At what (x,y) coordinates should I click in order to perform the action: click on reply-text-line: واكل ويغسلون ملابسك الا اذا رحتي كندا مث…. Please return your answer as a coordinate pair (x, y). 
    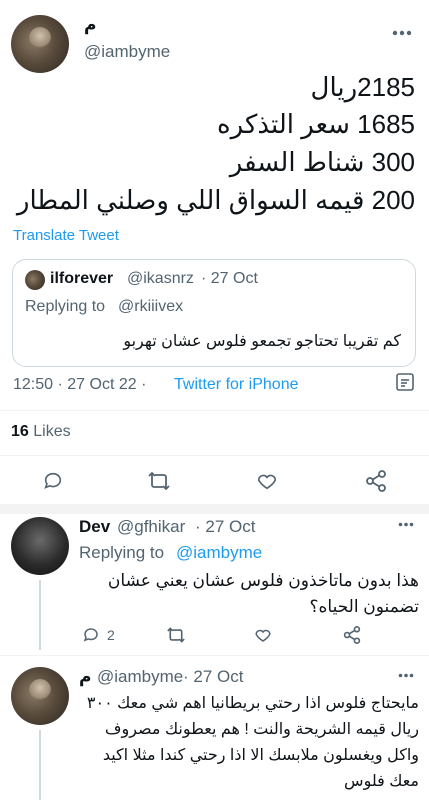
    Looking at the image, I should click on (260, 755).